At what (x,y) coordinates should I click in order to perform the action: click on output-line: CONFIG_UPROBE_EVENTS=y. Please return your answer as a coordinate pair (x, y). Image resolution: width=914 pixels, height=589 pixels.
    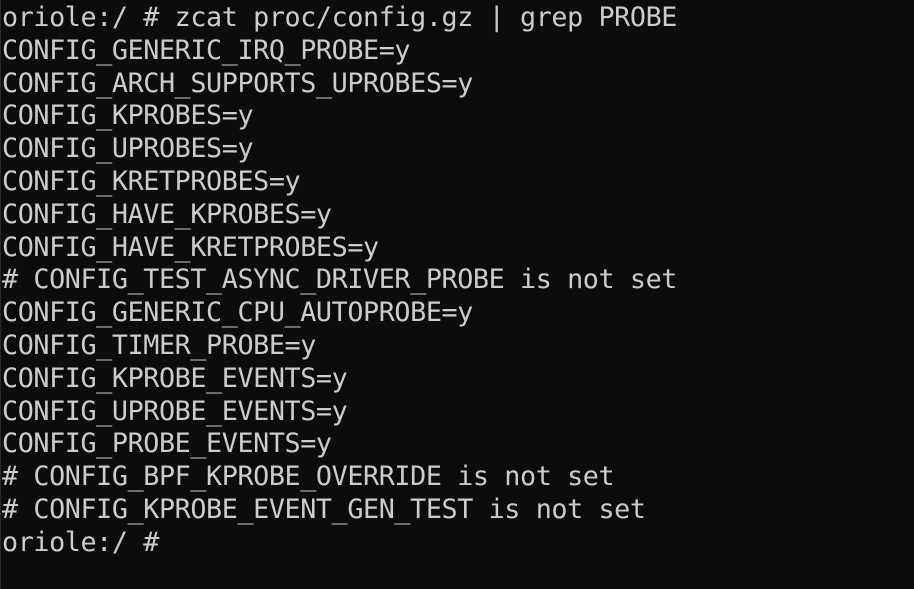
    Looking at the image, I should click on (175, 411).